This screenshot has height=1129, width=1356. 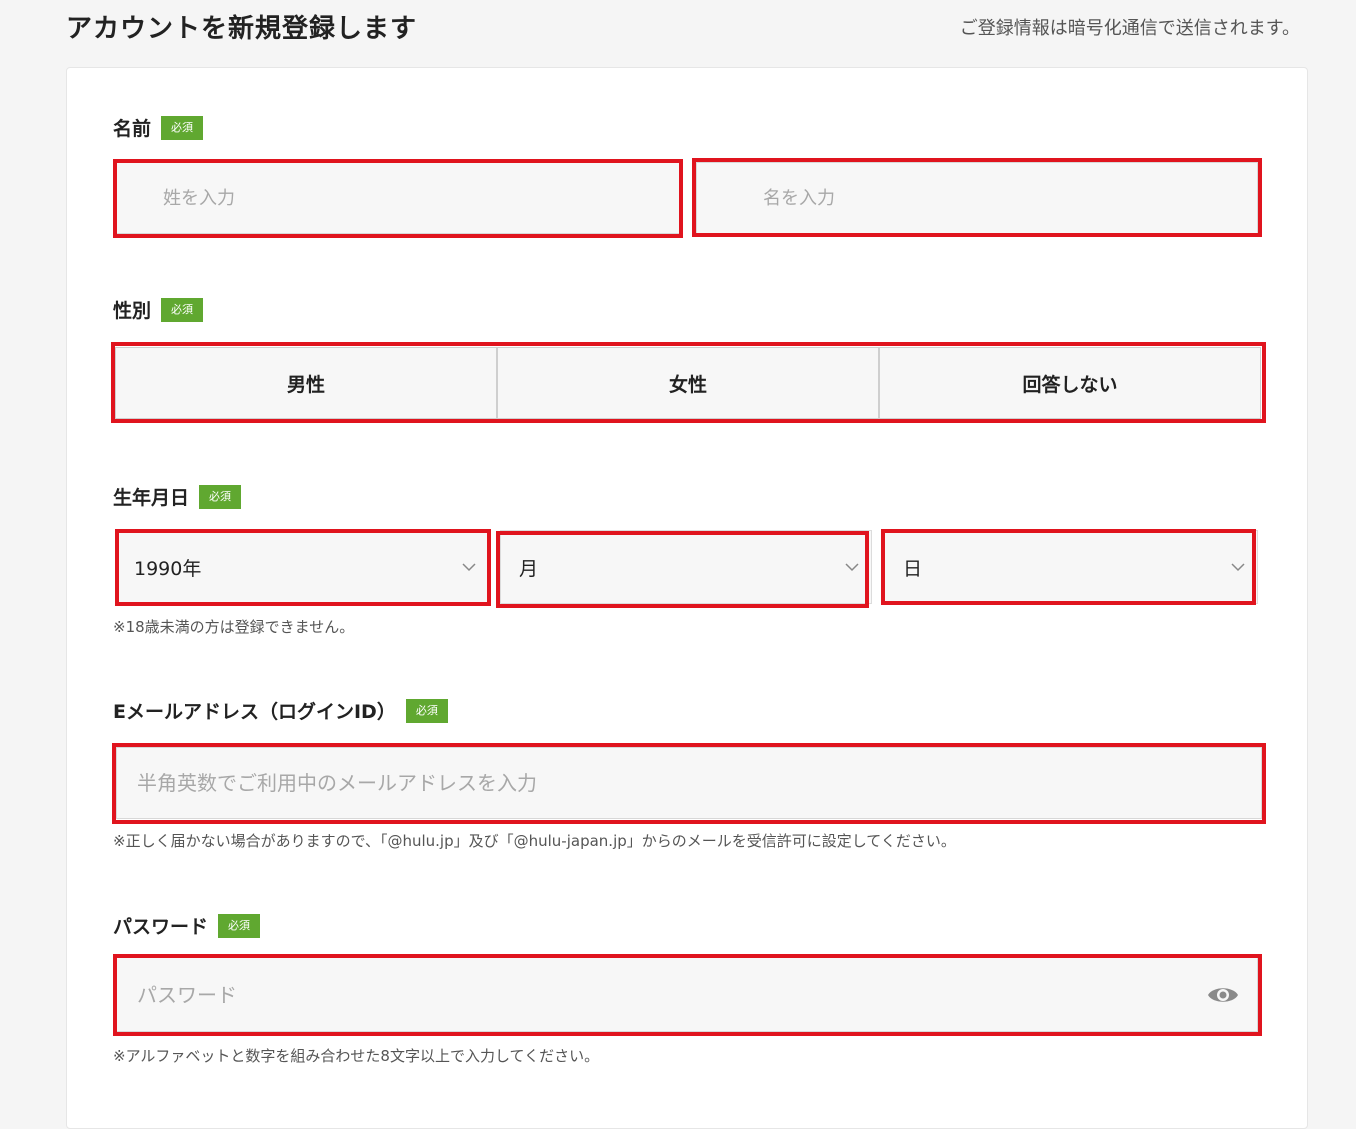 What do you see at coordinates (132, 129) in the screenshot?
I see `name-label-text: 名前` at bounding box center [132, 129].